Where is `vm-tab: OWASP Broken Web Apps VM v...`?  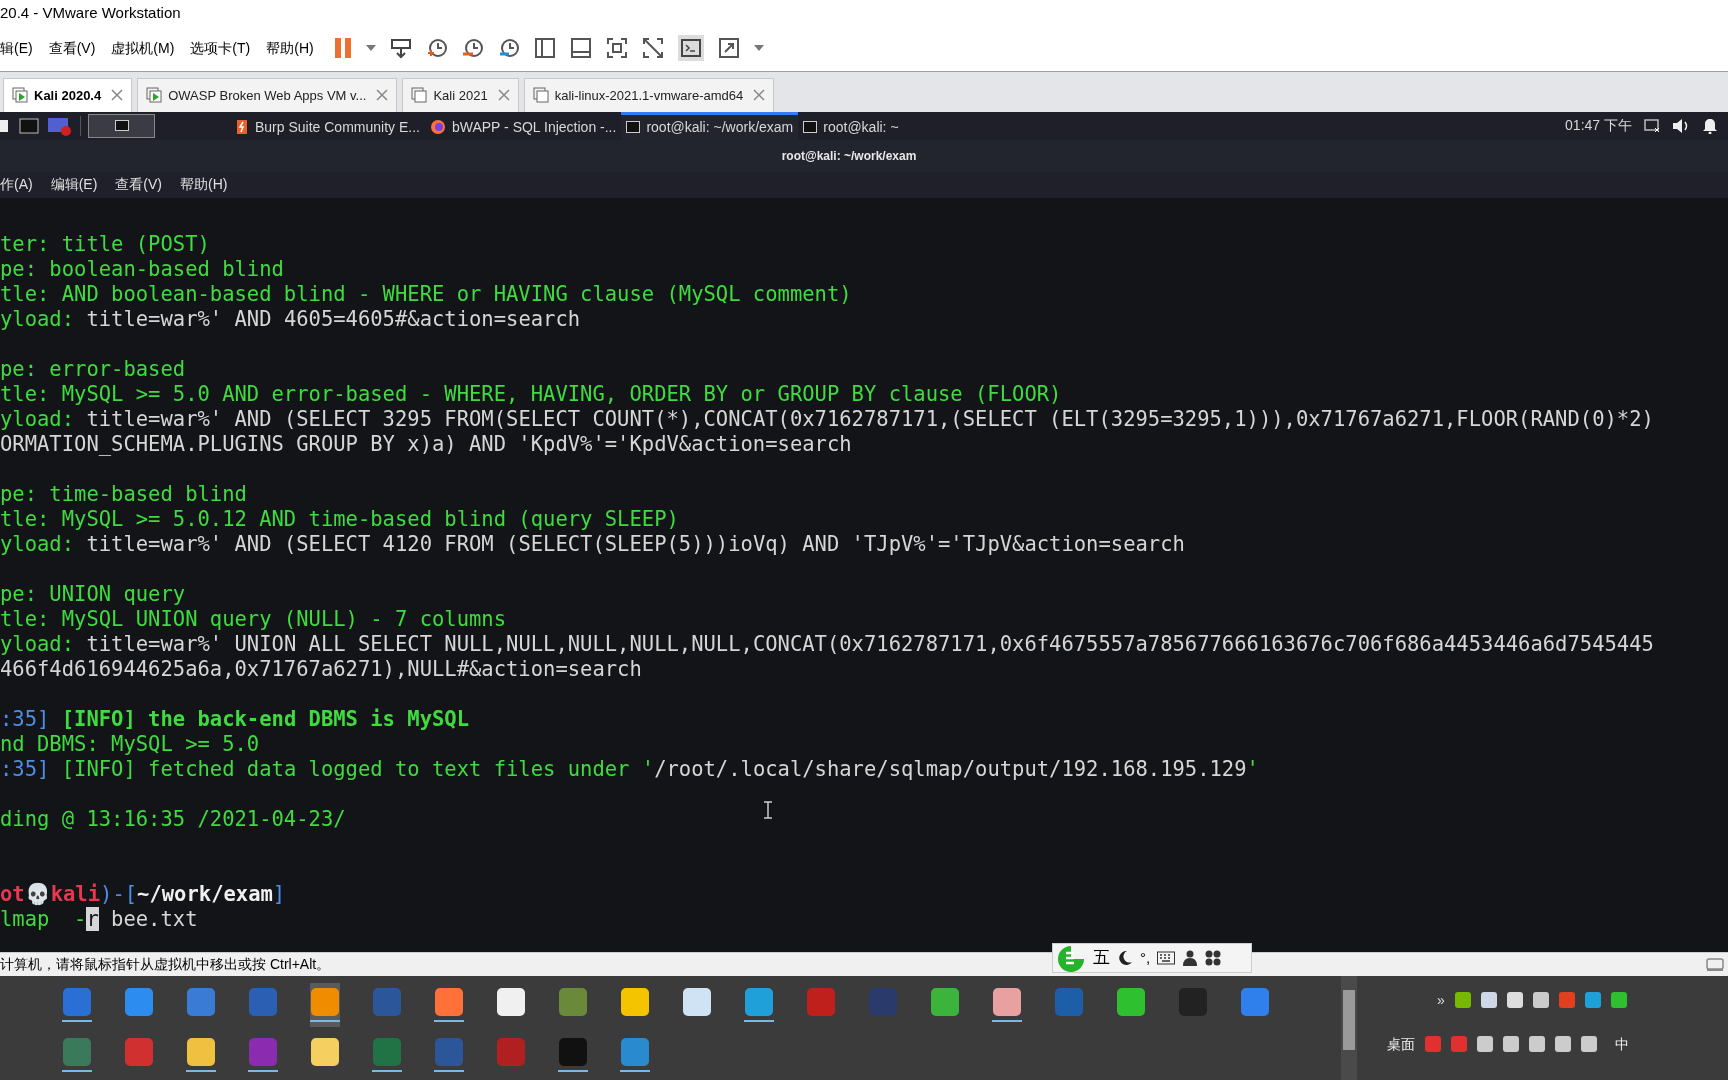
vm-tab: OWASP Broken Web Apps VM v... is located at coordinates (267, 94).